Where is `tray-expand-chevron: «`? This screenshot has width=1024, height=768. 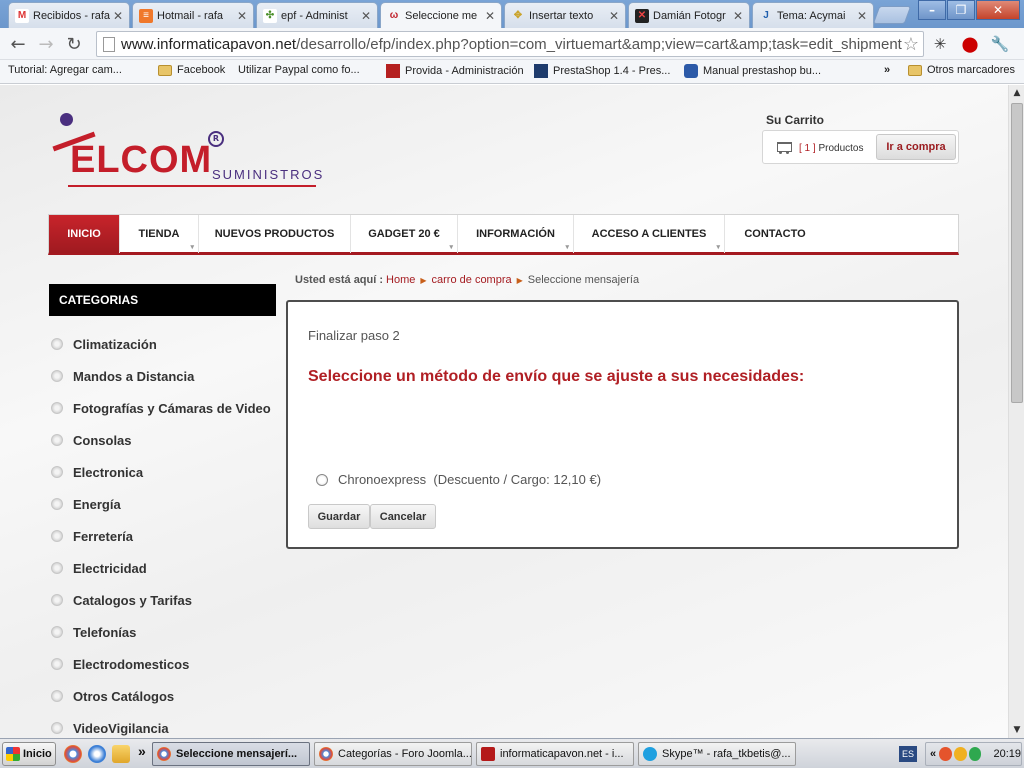
tray-expand-chevron: « is located at coordinates (933, 754).